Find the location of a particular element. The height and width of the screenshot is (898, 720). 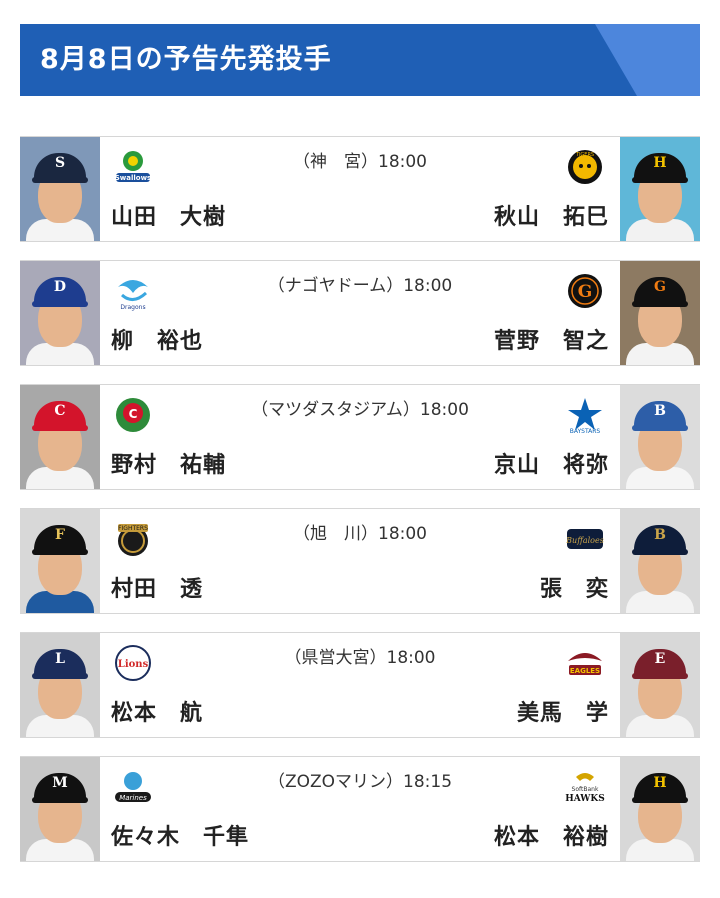

home-pitcher-photo: F is located at coordinates (60, 561).